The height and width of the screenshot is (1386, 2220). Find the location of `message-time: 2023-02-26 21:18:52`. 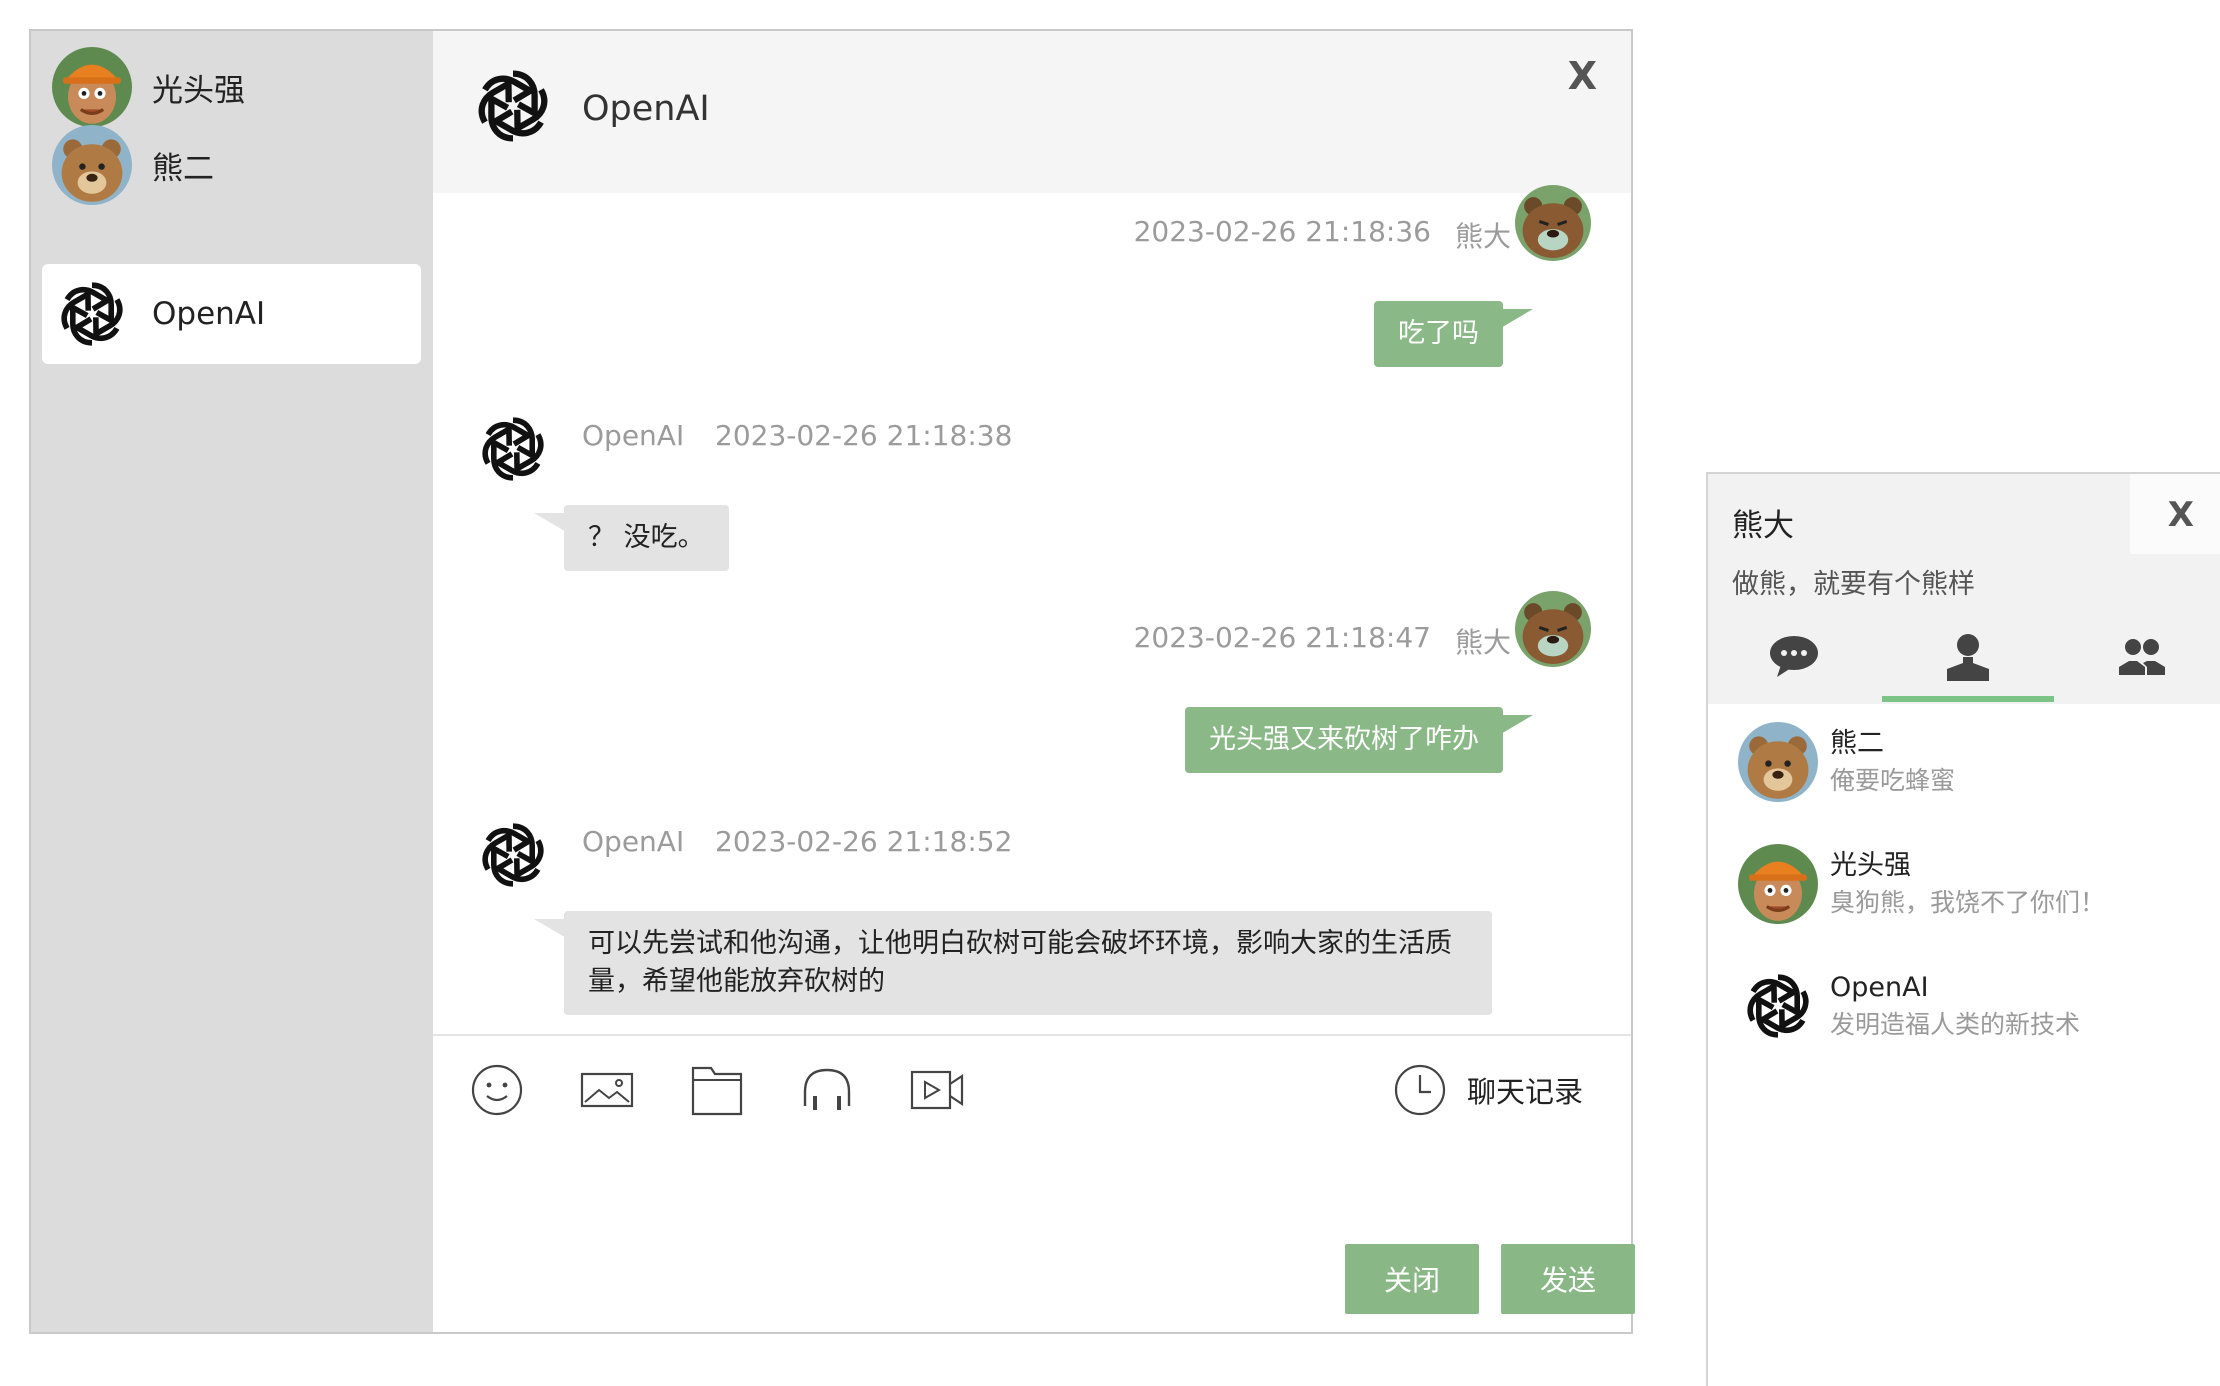

message-time: 2023-02-26 21:18:52 is located at coordinates (864, 841).